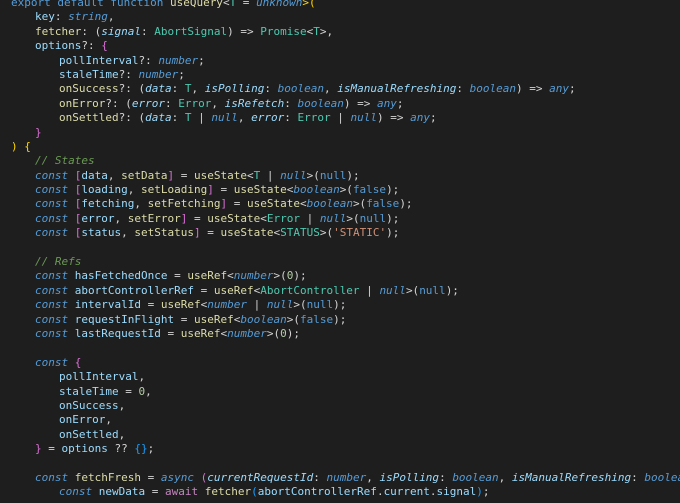 This screenshot has width=680, height=503. Describe the element at coordinates (340, 17) in the screenshot. I see `code-line: key: string,` at that location.